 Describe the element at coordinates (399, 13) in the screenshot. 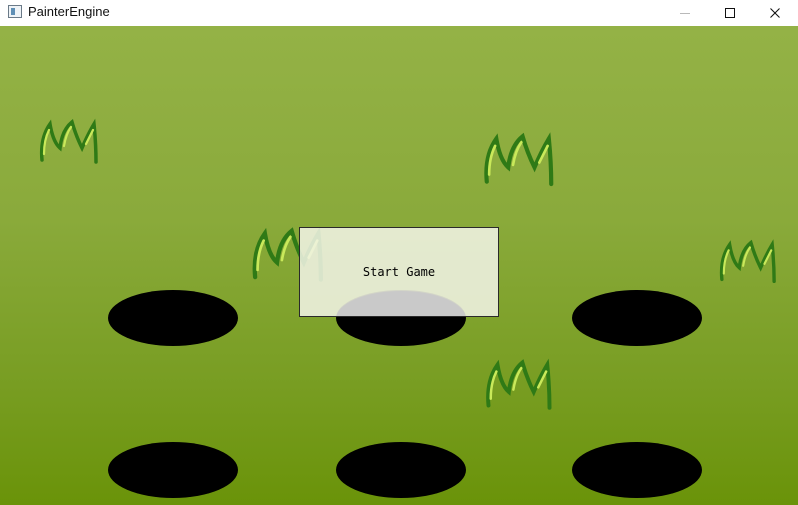

I see `title-bar: PainterEngine` at that location.